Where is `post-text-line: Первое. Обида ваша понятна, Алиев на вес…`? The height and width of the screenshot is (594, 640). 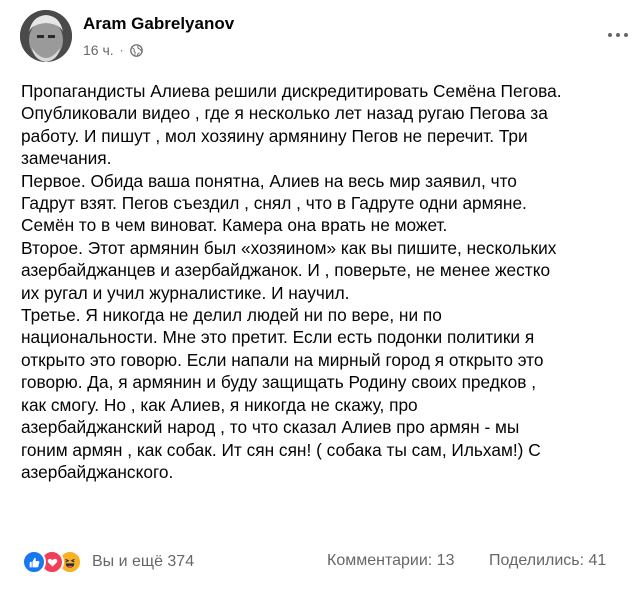
post-text-line: Первое. Обида ваша понятна, Алиев на вес… is located at coordinates (269, 180).